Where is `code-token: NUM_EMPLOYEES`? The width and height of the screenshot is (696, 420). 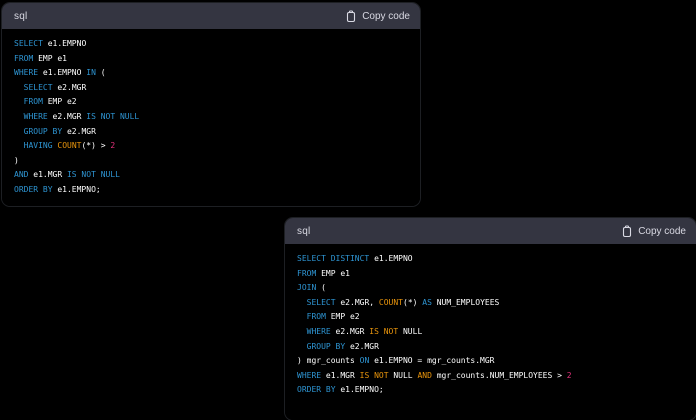 code-token: NUM_EMPLOYEES is located at coordinates (465, 302).